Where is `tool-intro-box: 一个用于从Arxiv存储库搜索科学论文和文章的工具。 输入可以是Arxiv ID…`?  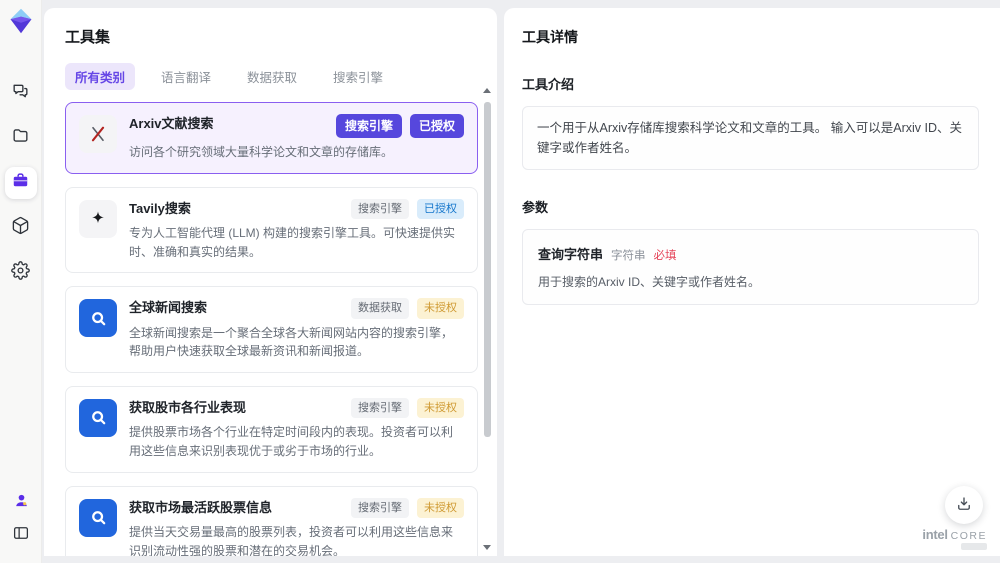 tool-intro-box: 一个用于从Arxiv存储库搜索科学论文和文章的工具。 输入可以是Arxiv ID… is located at coordinates (750, 138).